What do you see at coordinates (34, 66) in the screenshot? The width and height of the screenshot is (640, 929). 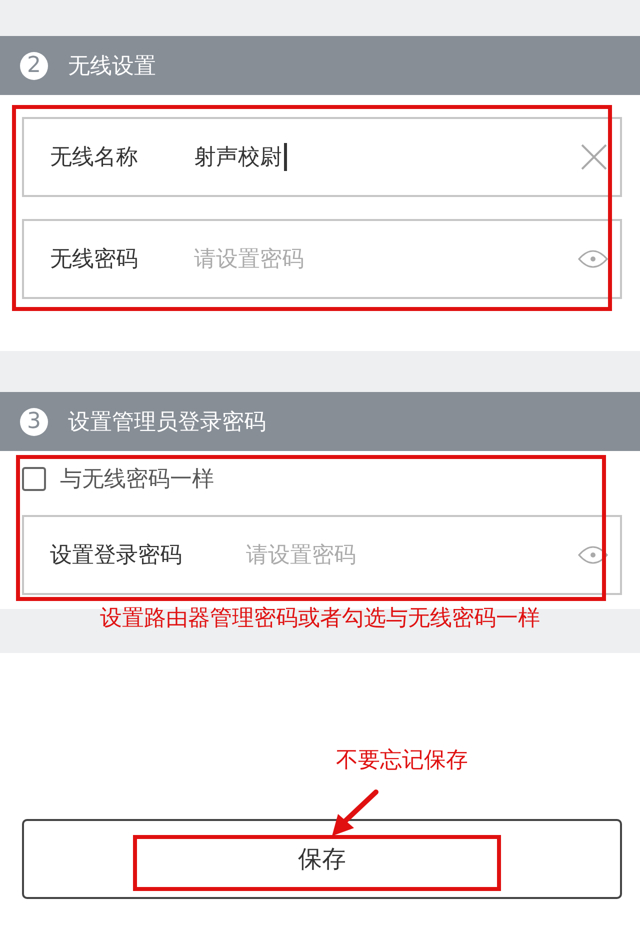 I see `step-number: 2` at bounding box center [34, 66].